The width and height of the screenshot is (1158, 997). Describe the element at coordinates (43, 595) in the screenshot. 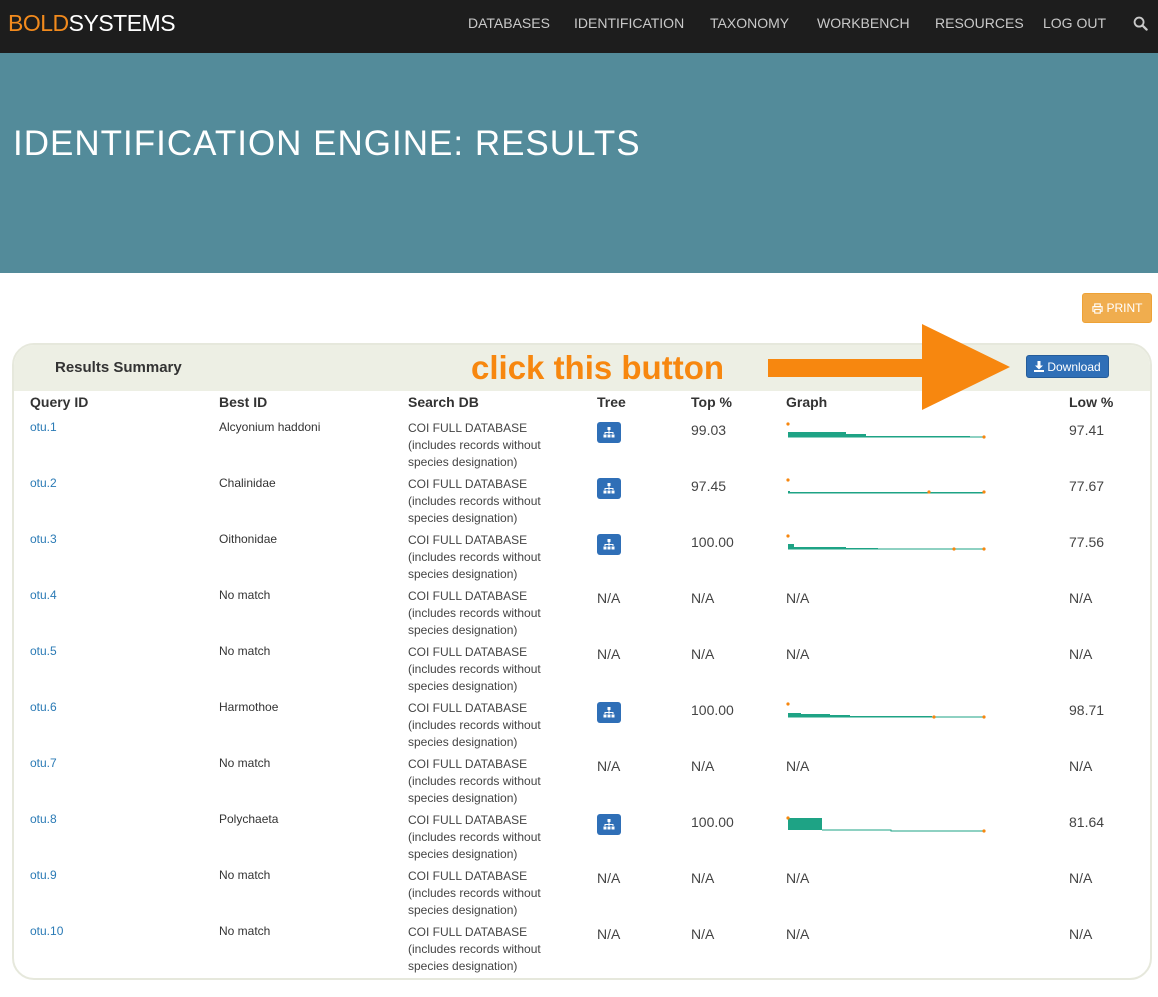

I see `query-id-link: otu.4` at that location.